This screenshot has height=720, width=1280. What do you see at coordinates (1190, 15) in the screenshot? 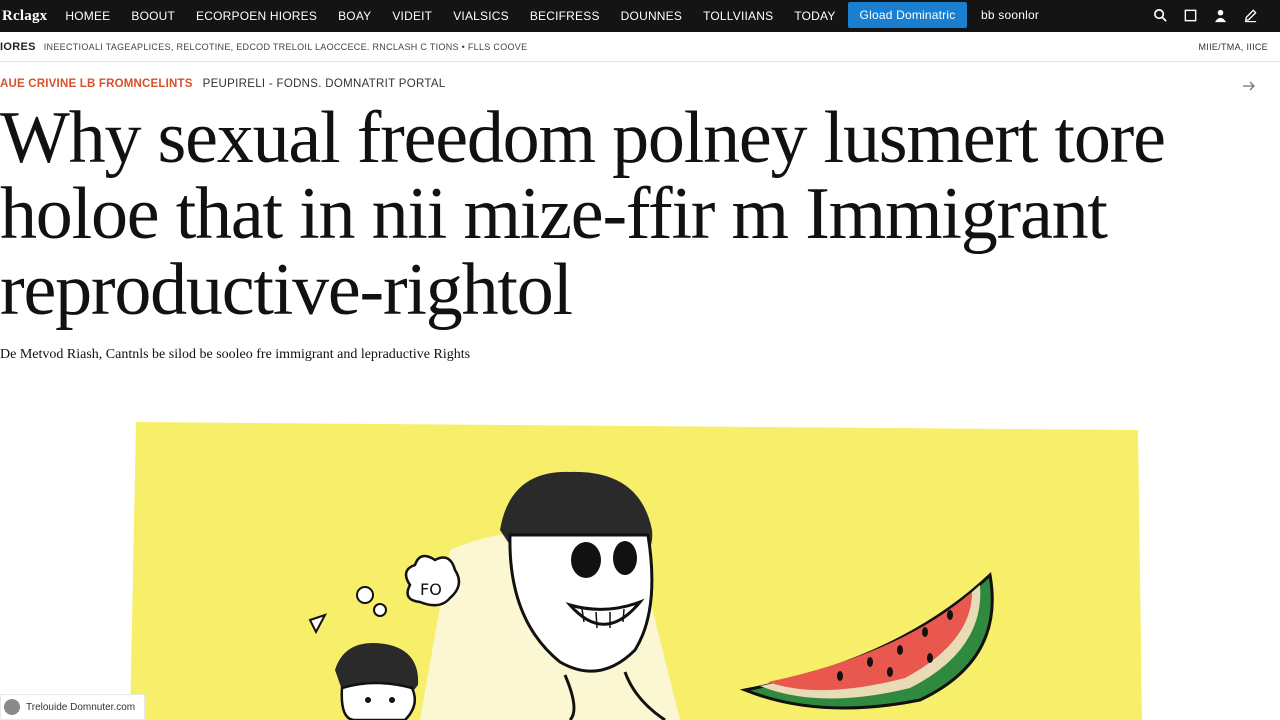
I see `square-icon` at bounding box center [1190, 15].